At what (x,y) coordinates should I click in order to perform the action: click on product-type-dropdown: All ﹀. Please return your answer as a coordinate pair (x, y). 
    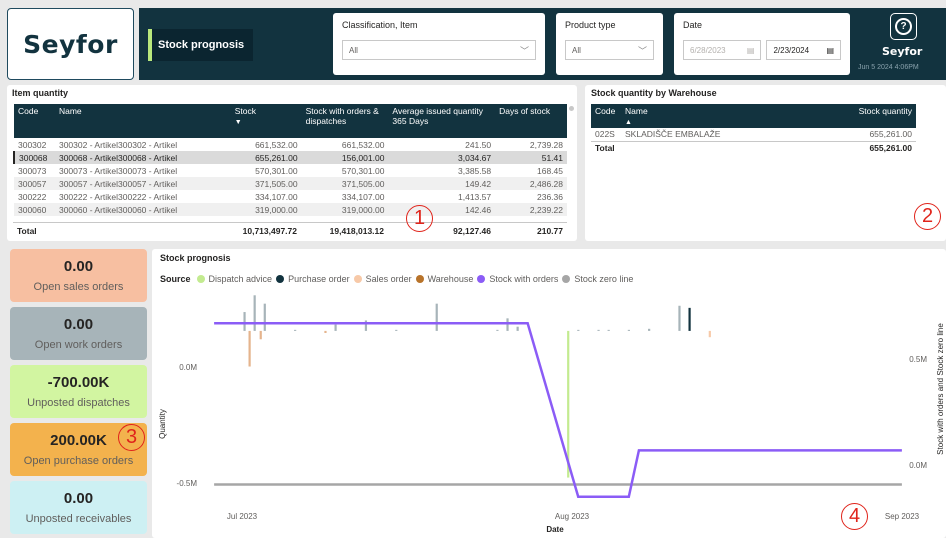
    Looking at the image, I should click on (609, 50).